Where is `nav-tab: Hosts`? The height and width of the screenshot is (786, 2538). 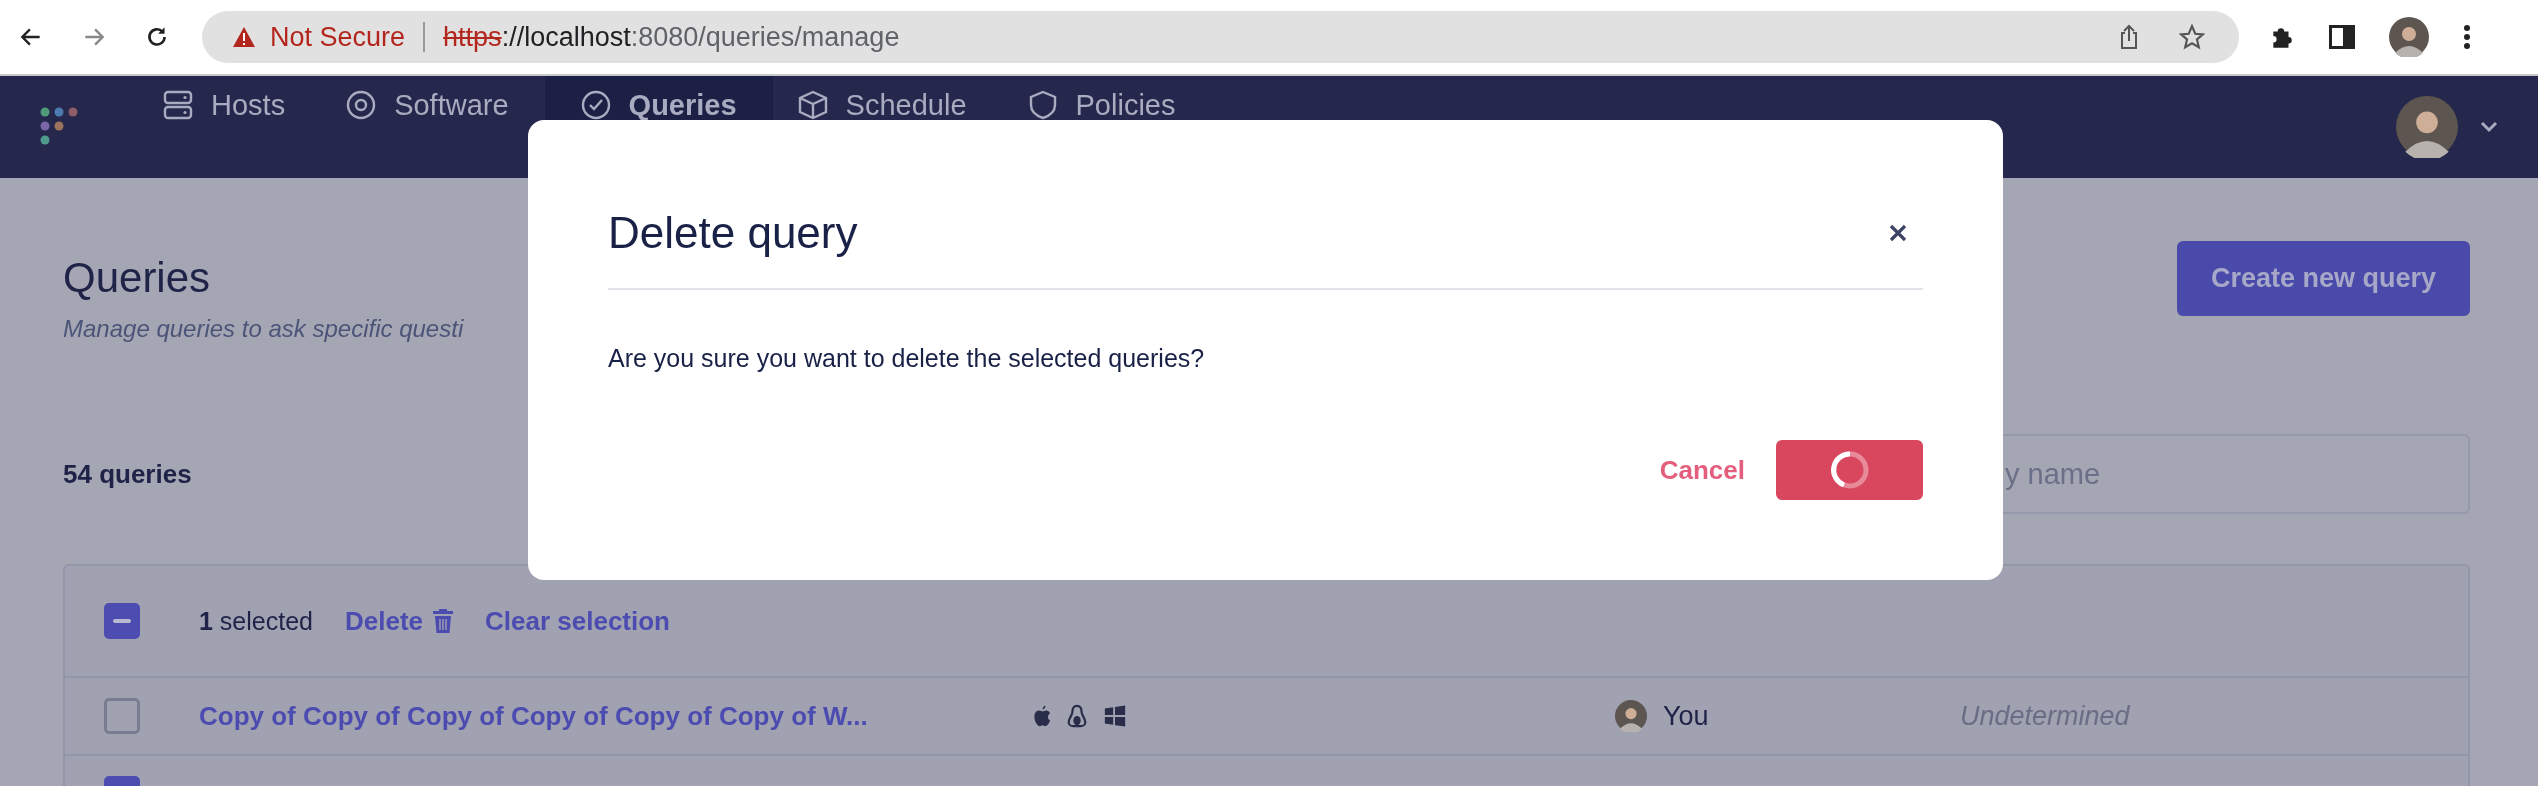
nav-tab: Hosts is located at coordinates (230, 127).